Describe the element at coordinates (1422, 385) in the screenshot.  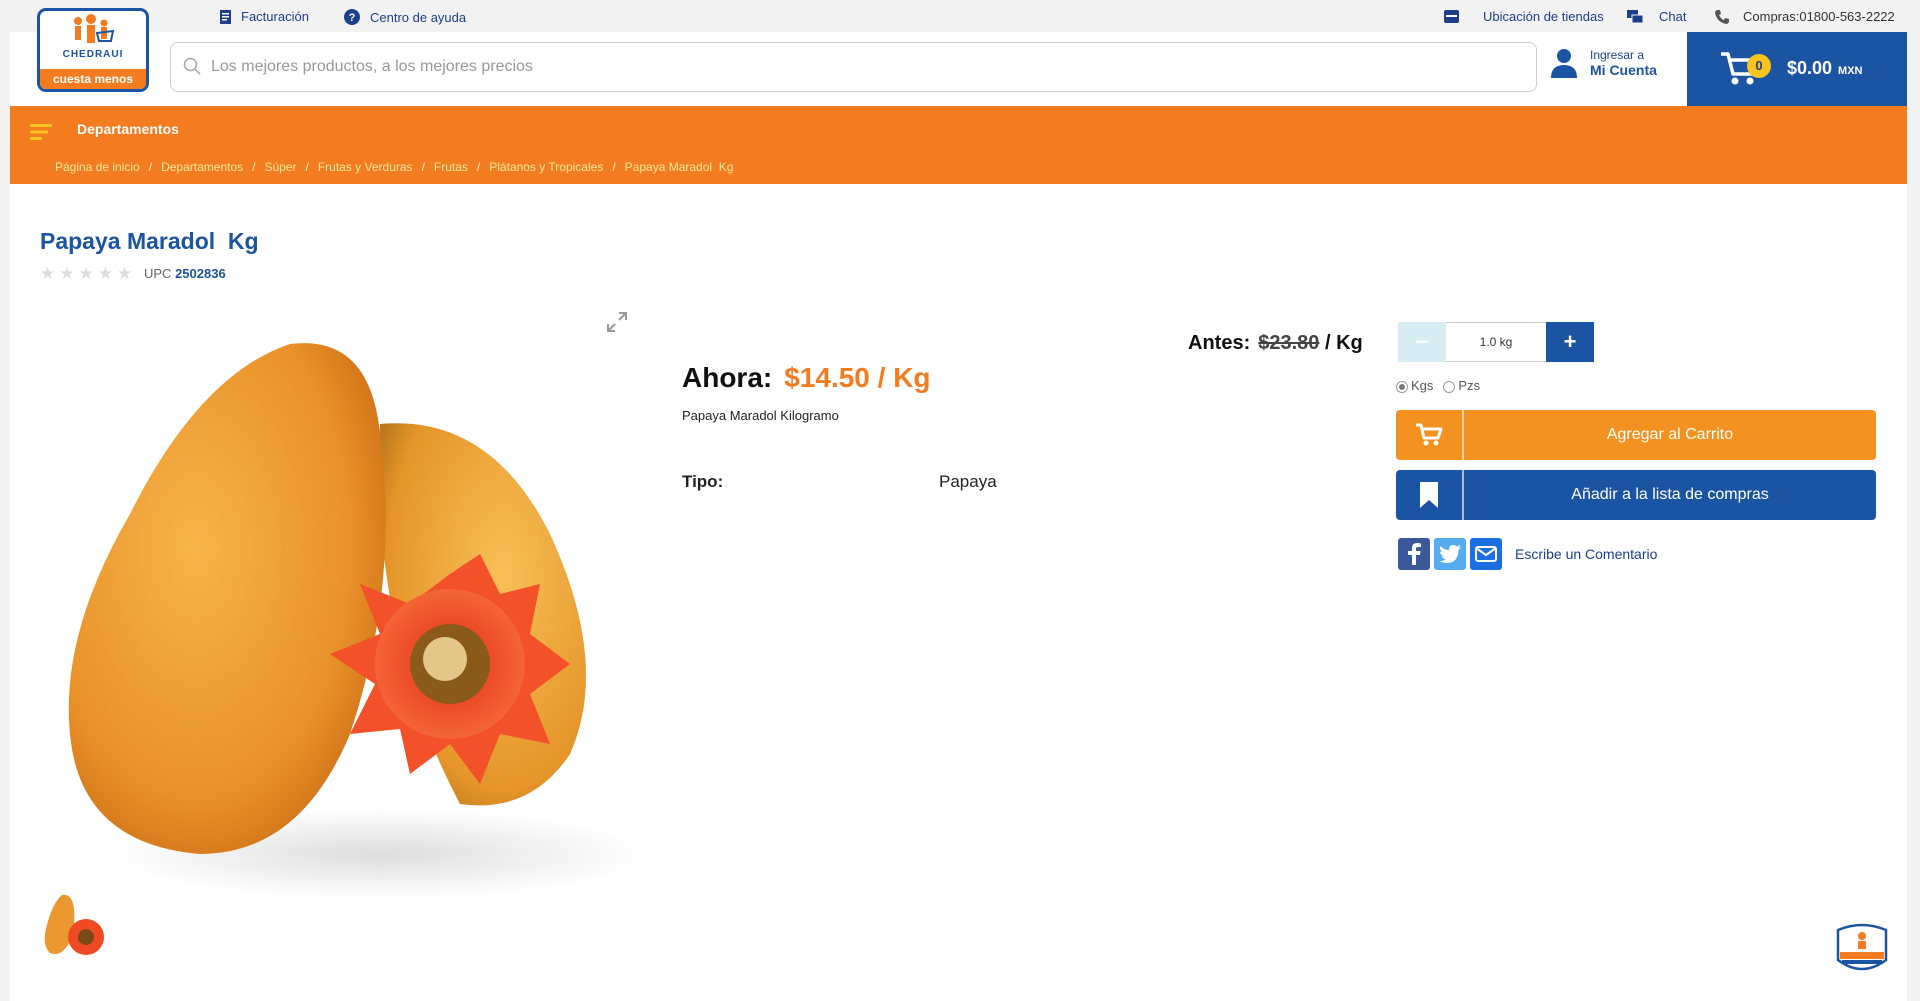
I see `unit-kgs-label: Kgs` at that location.